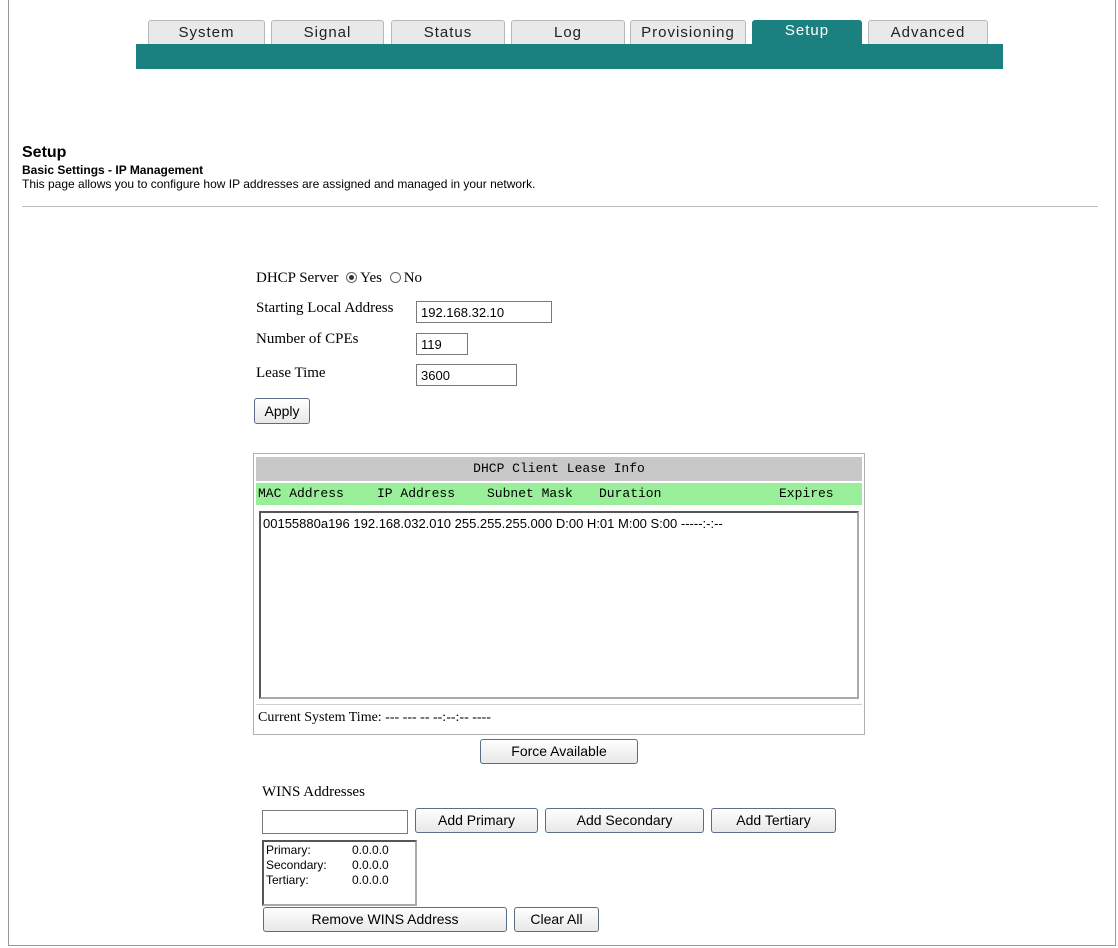 The width and height of the screenshot is (1118, 948). I want to click on col-mac: MAC Address, so click(301, 493).